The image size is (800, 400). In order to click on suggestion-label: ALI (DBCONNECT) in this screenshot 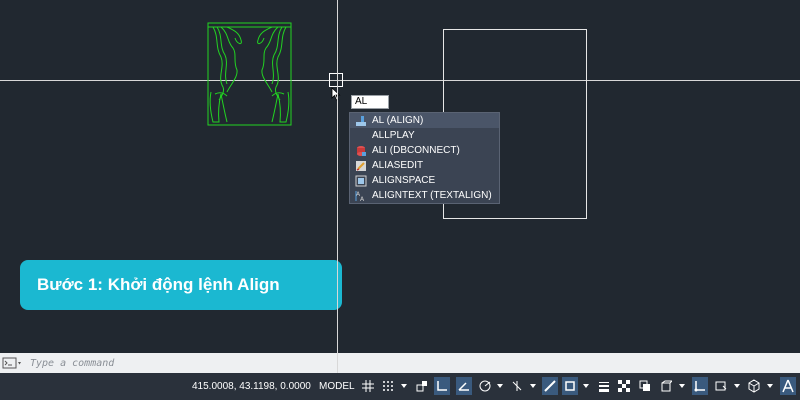, I will do `click(416, 150)`.